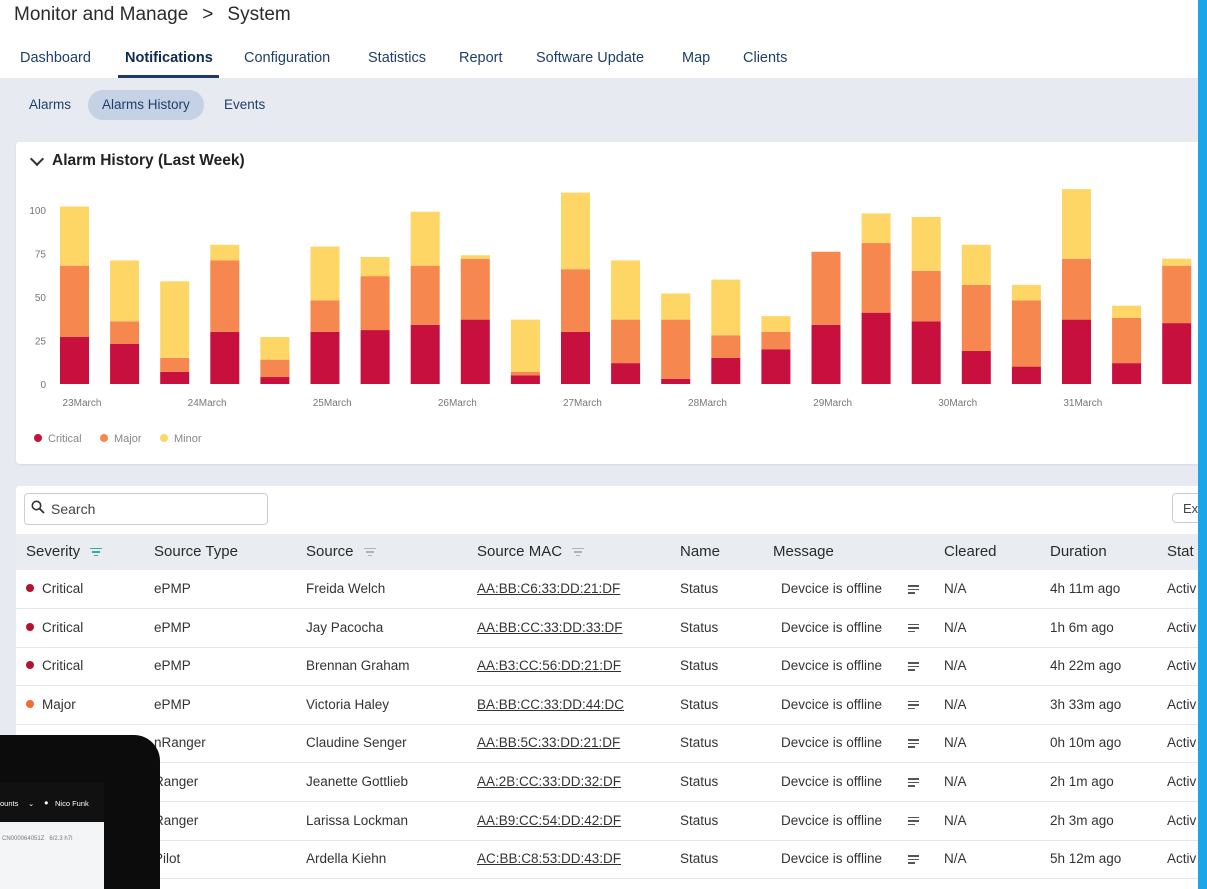  I want to click on legend-marker-major, so click(104, 438).